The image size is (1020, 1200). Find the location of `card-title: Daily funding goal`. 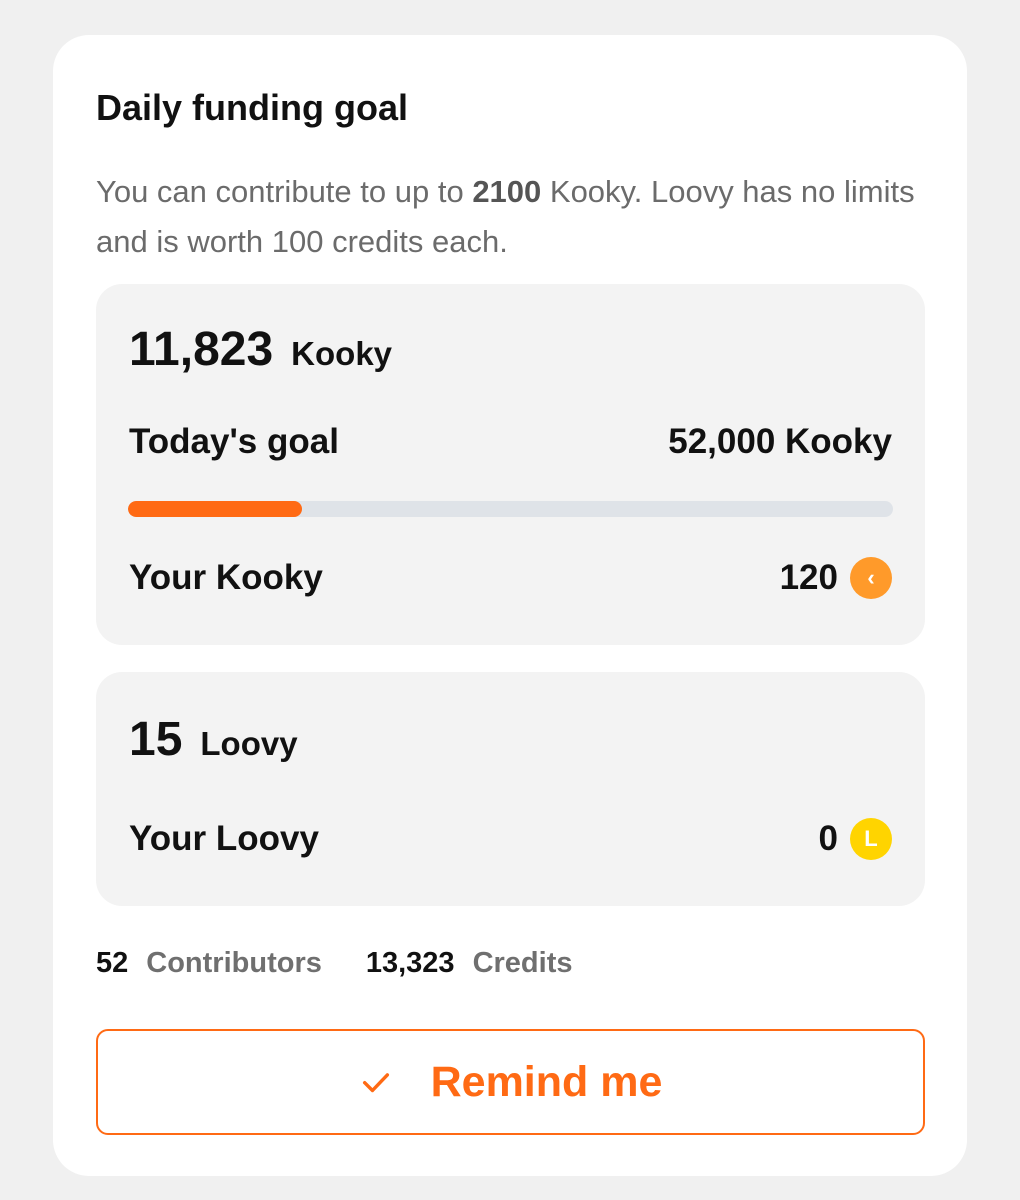

card-title: Daily funding goal is located at coordinates (252, 107).